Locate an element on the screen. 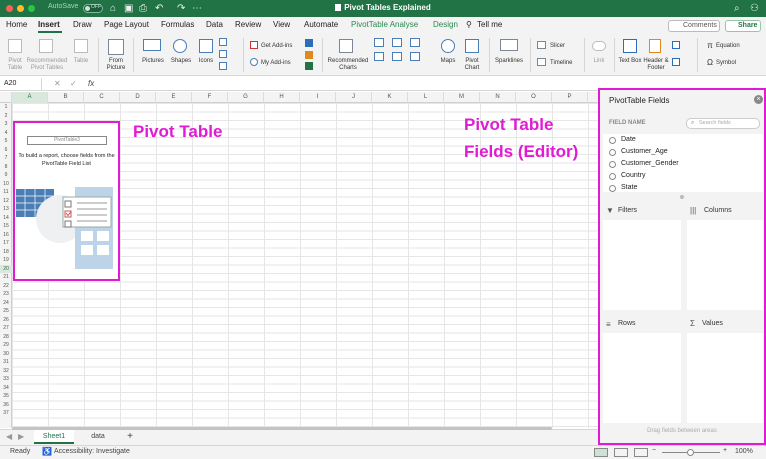 The width and height of the screenshot is (766, 459). row-header-18: 18 is located at coordinates (6, 252).